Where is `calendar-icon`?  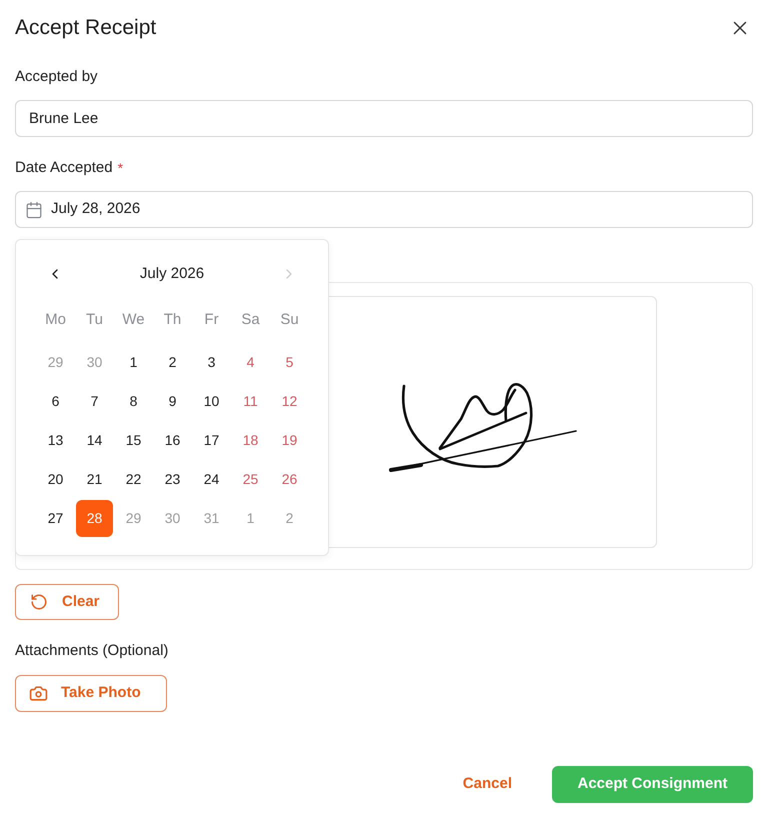 calendar-icon is located at coordinates (34, 209).